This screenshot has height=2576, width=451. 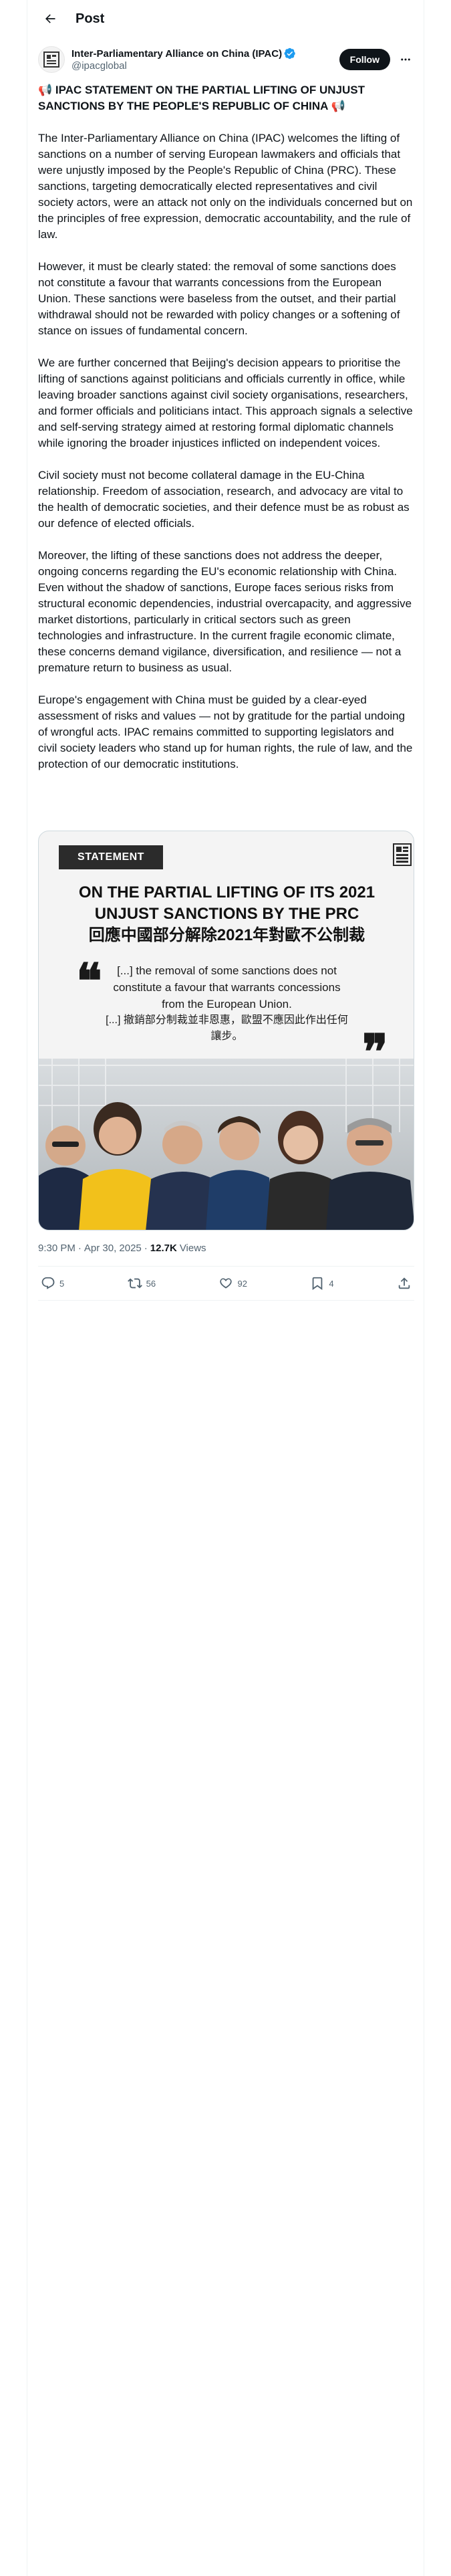 I want to click on repost-count: 56, so click(x=151, y=1283).